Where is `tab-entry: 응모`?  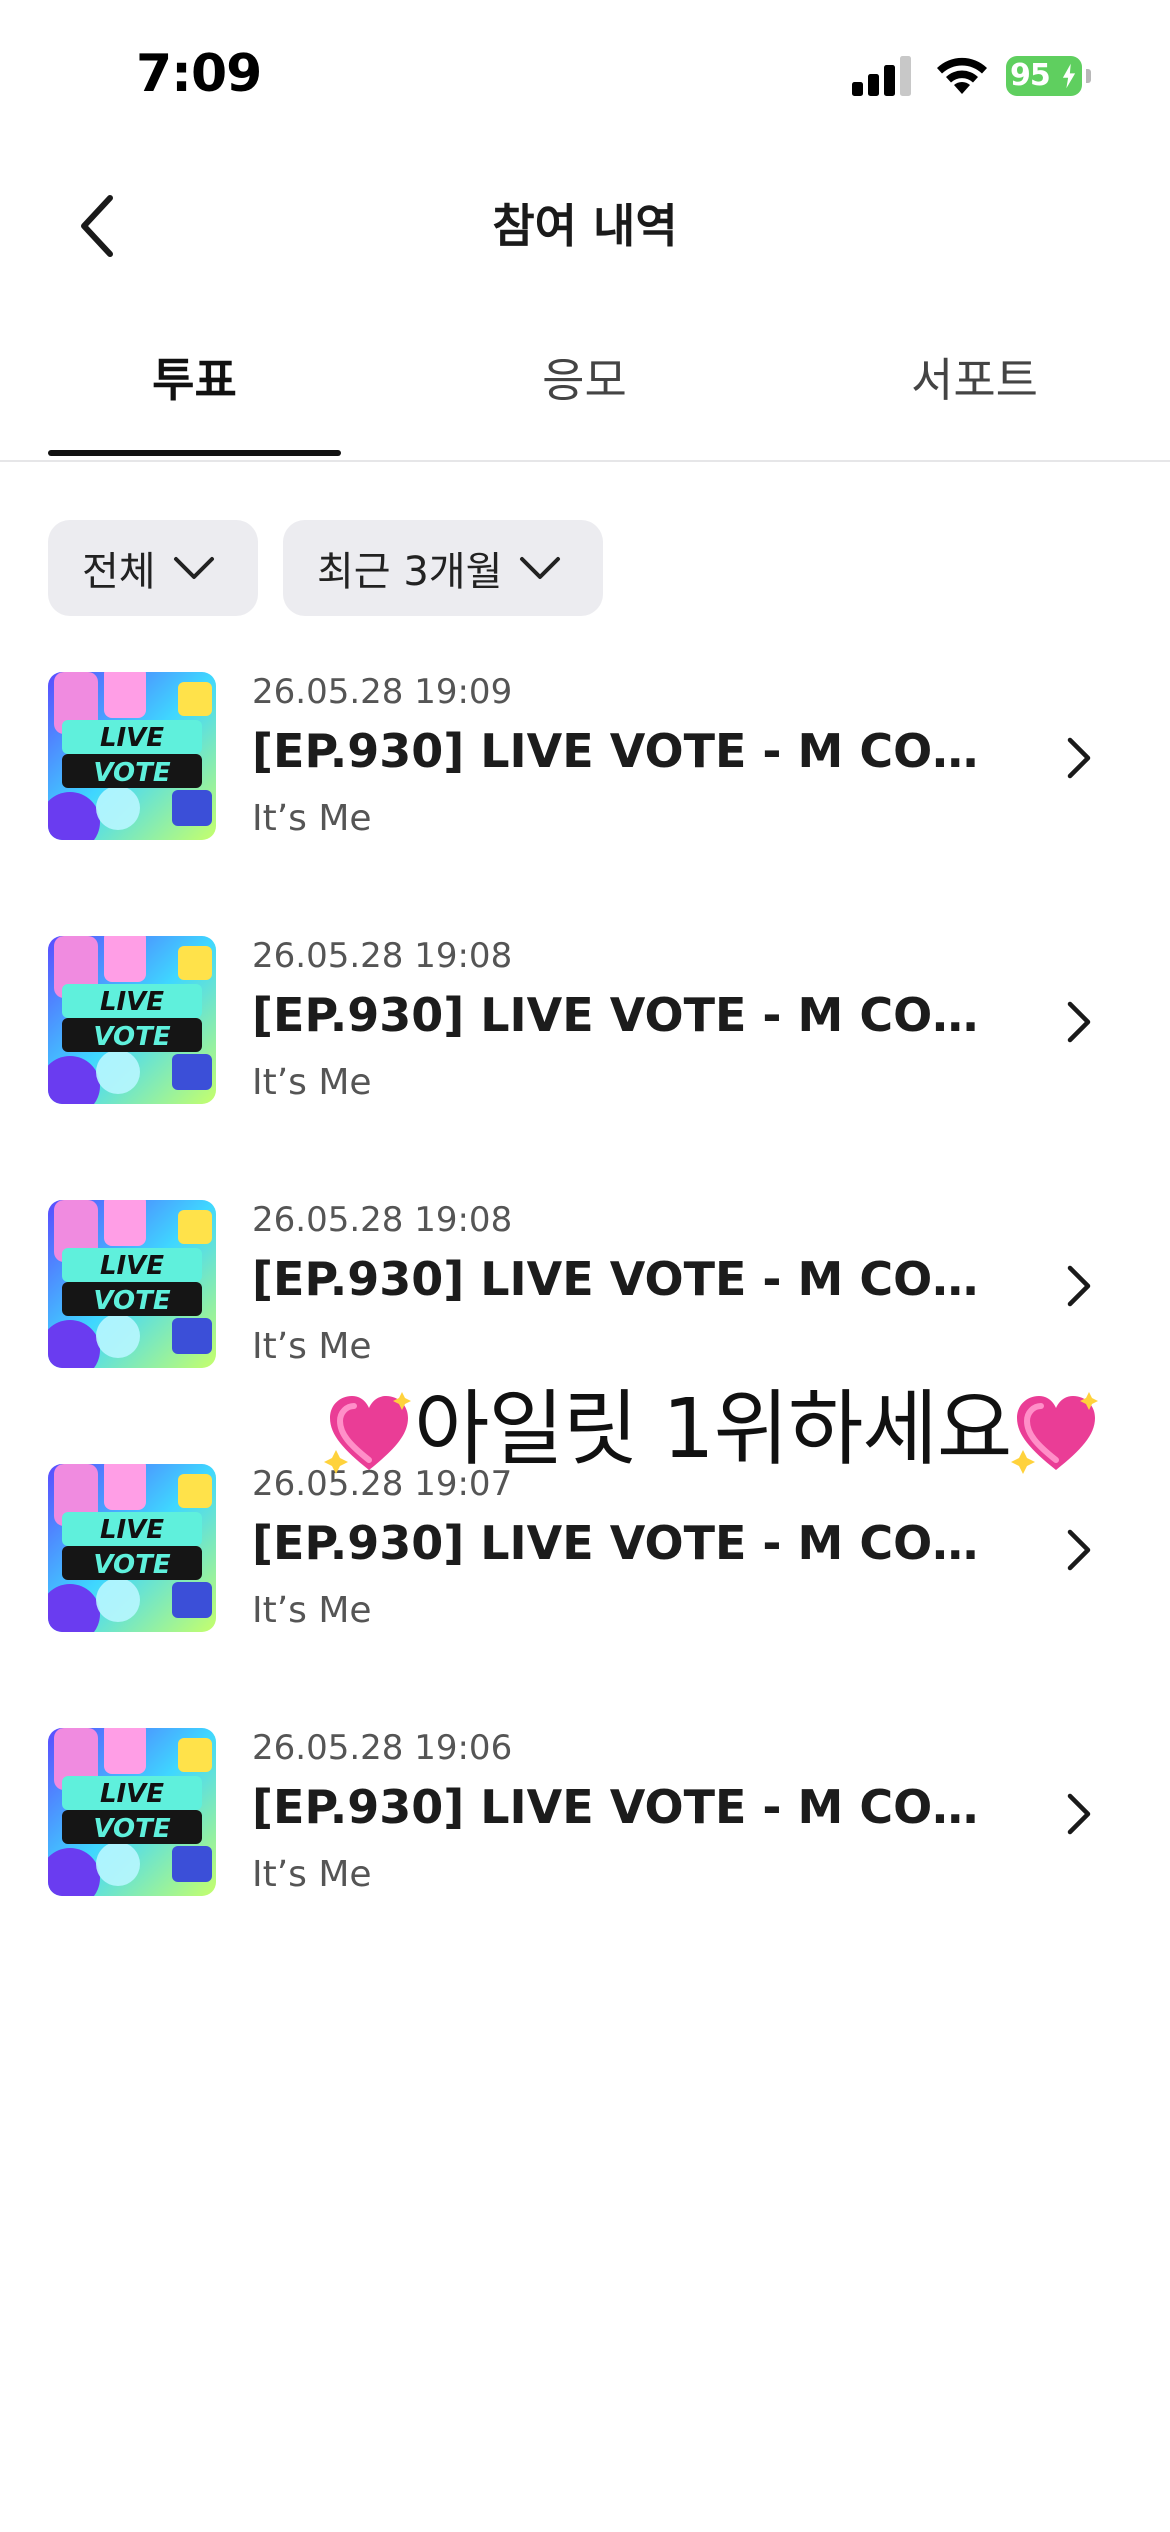 tab-entry: 응모 is located at coordinates (584, 399).